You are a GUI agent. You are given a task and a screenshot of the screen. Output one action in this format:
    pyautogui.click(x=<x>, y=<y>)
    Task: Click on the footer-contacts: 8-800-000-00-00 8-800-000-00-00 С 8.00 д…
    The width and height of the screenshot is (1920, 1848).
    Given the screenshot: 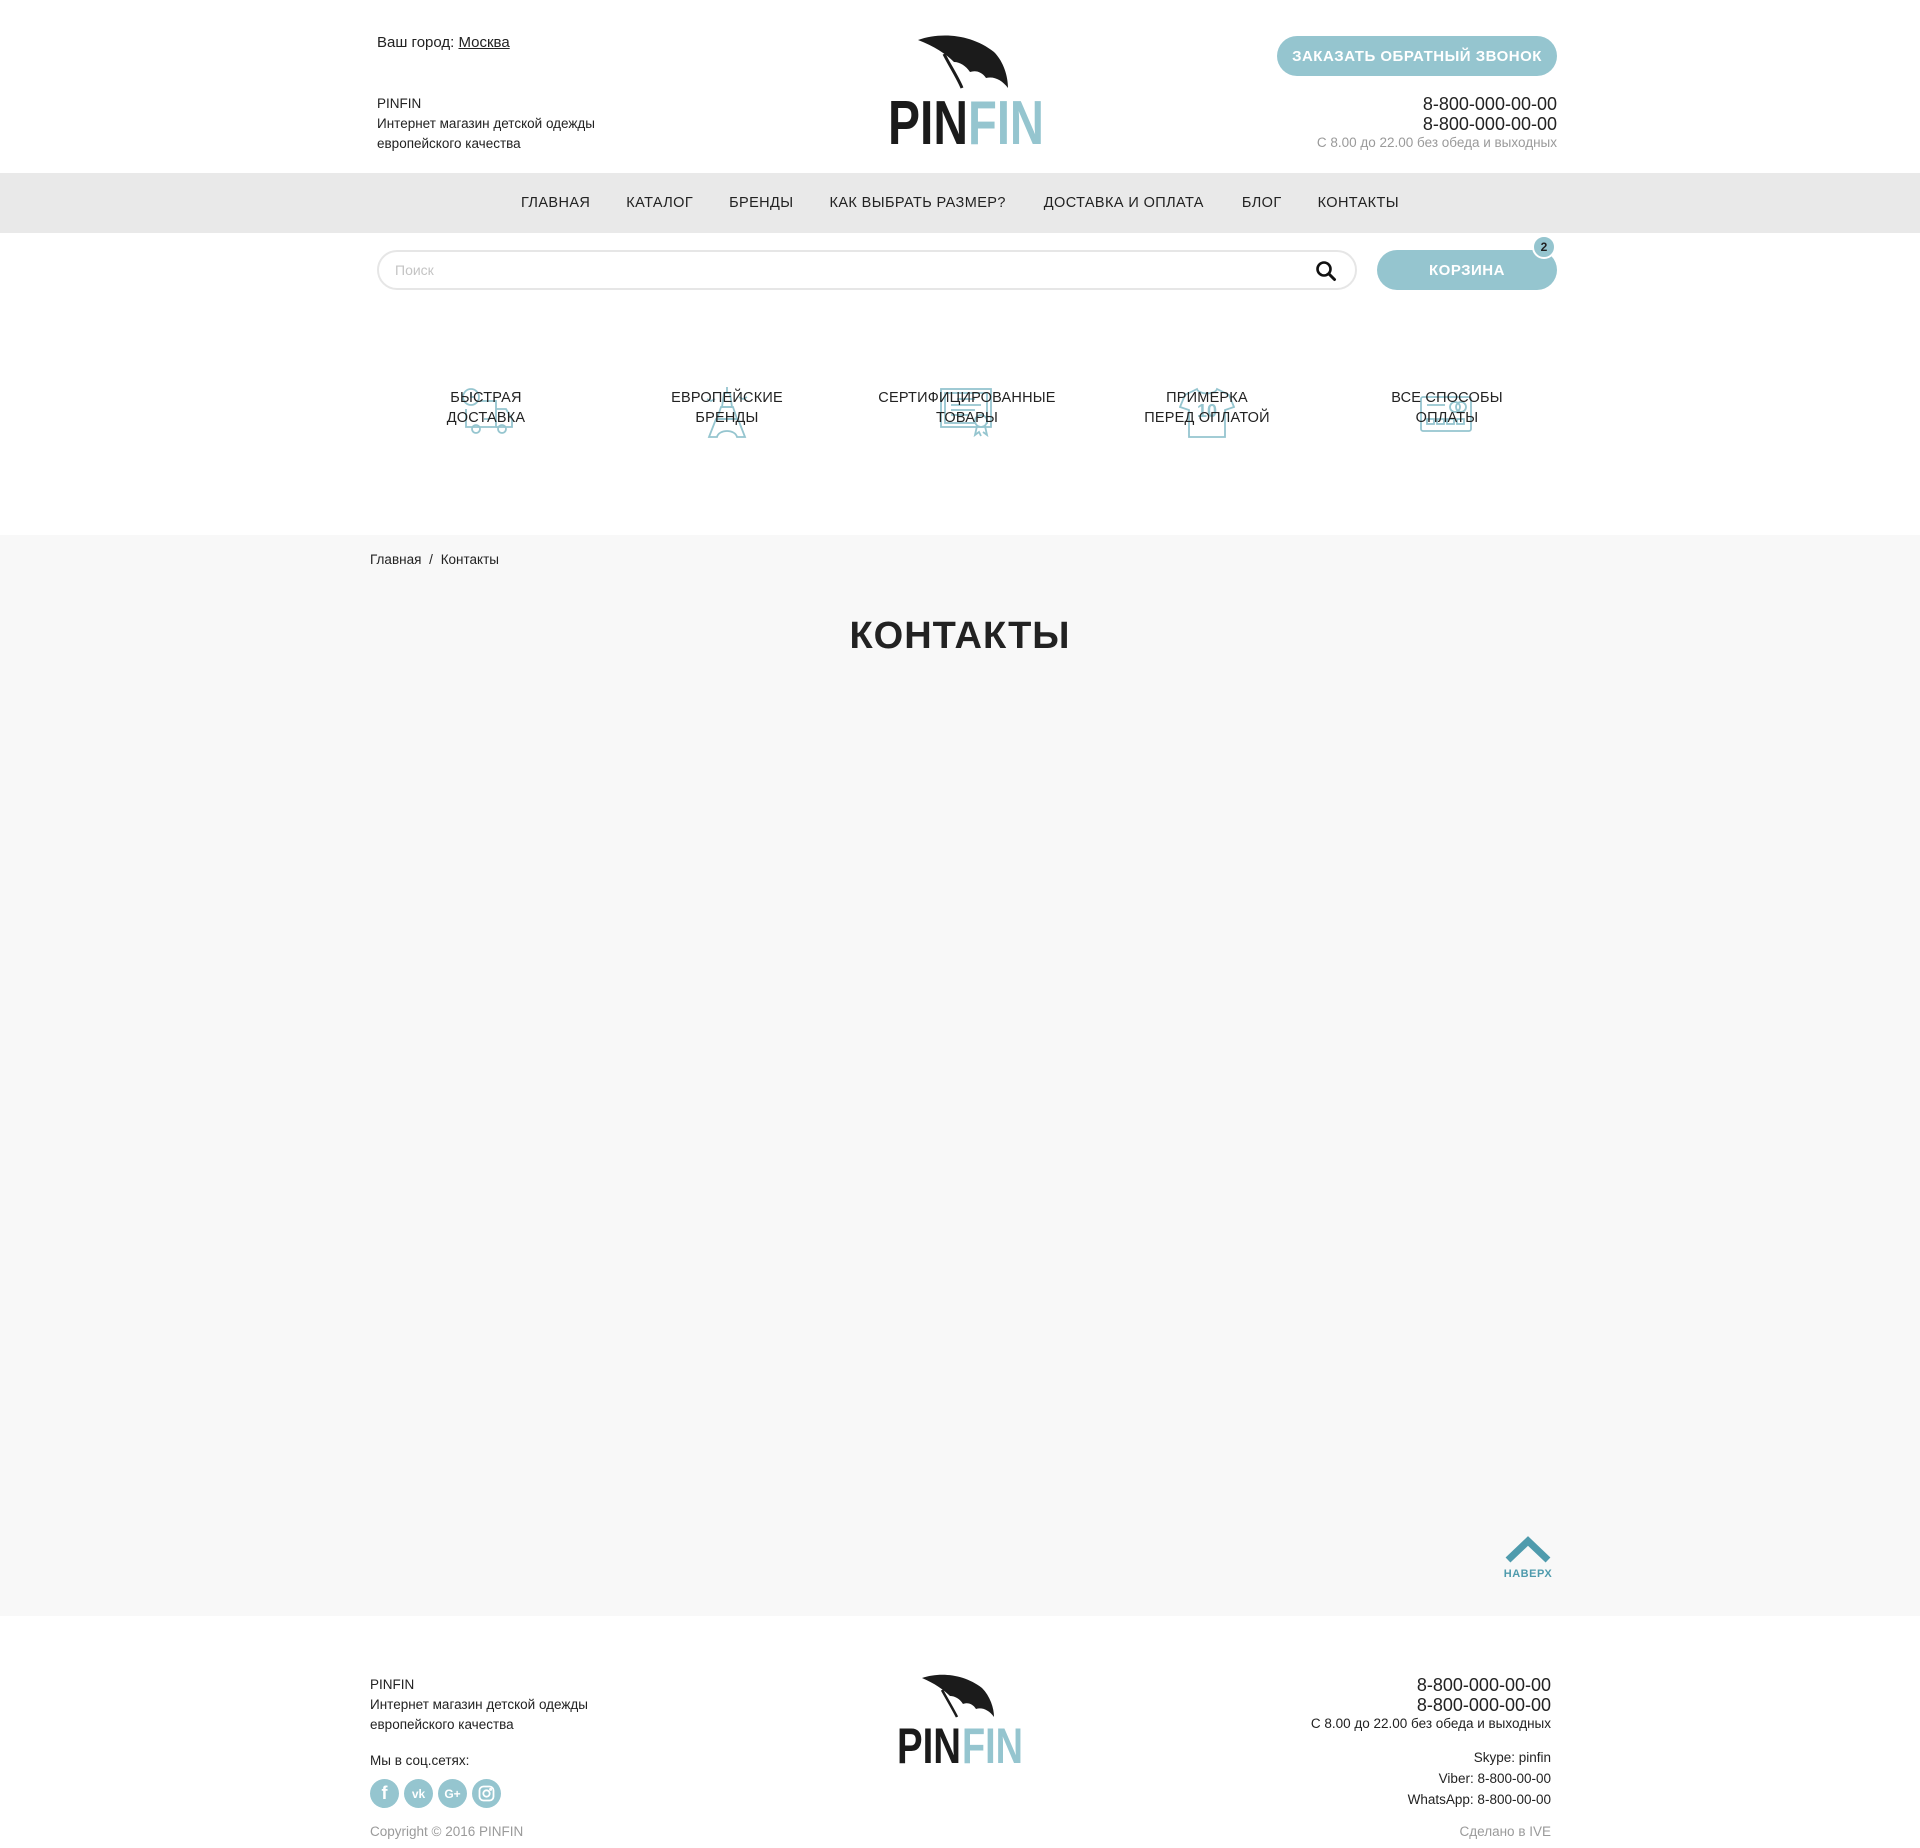 What is the action you would take?
    pyautogui.click(x=1431, y=1742)
    